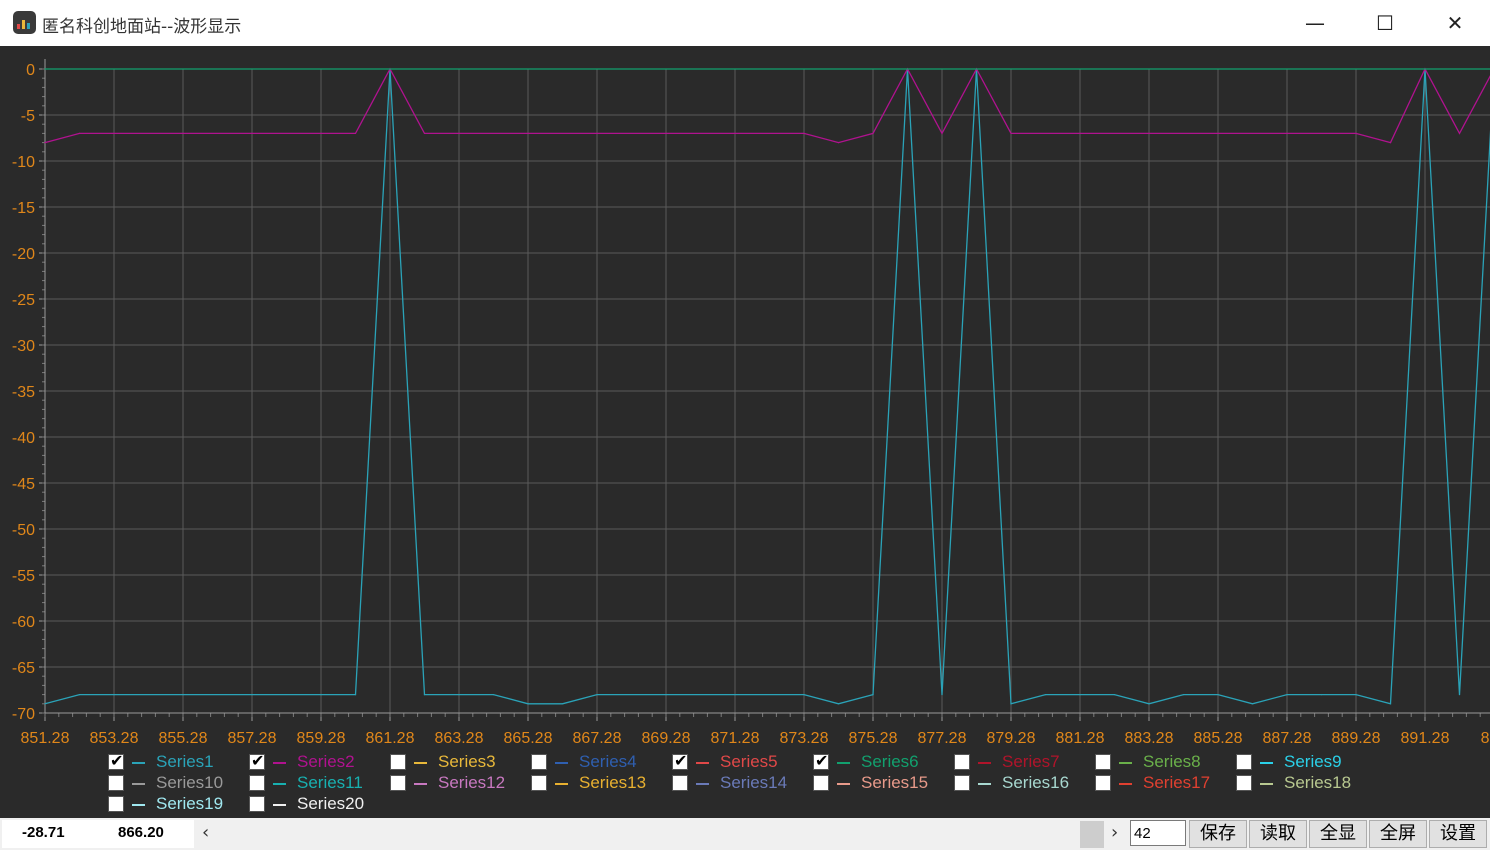  I want to click on scroll-right-button: ›, so click(1114, 832).